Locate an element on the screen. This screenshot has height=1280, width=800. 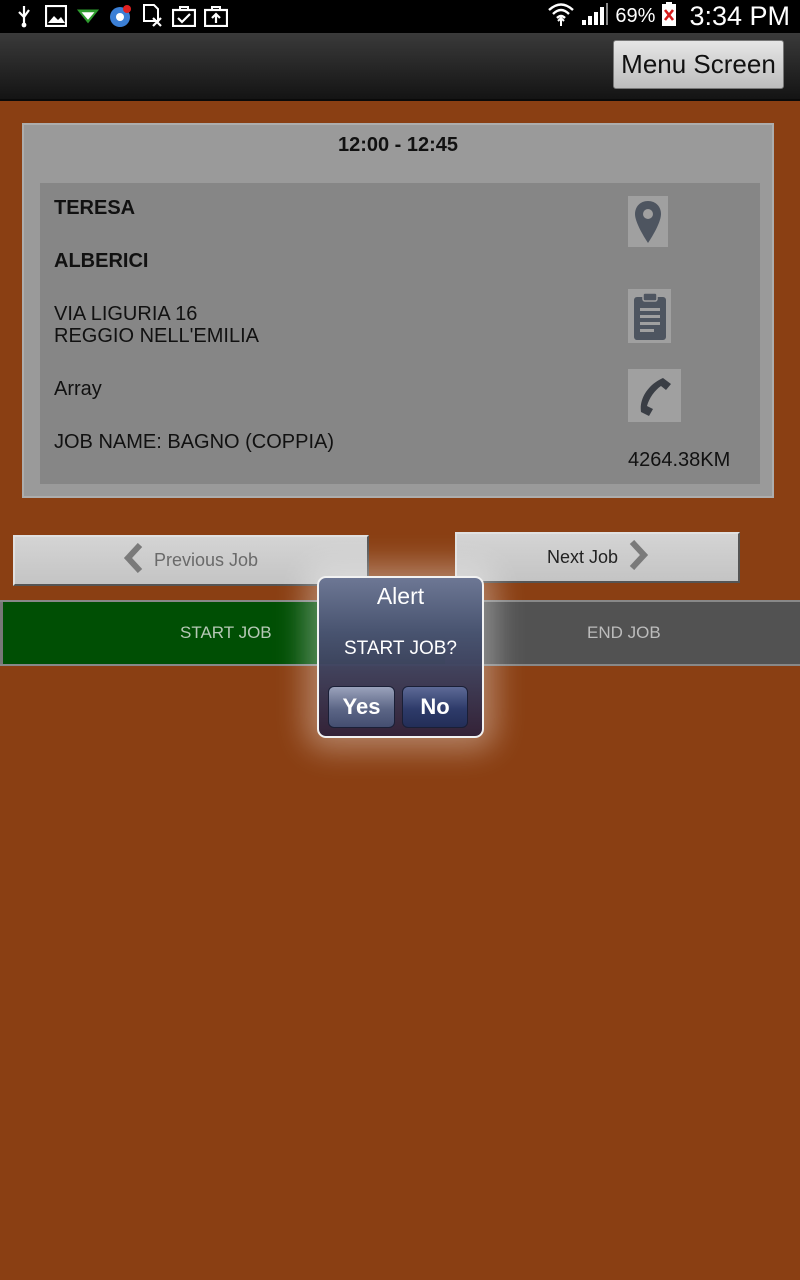
download-icon is located at coordinates (88, 16).